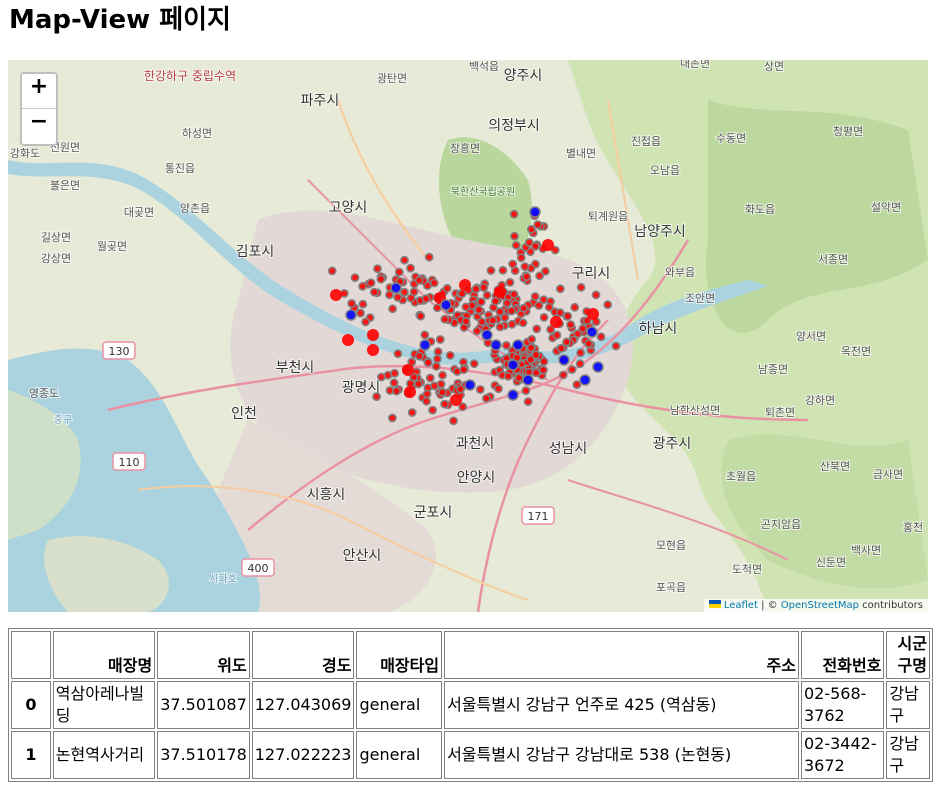  Describe the element at coordinates (820, 605) in the screenshot. I see `osm-link: OpenStreetMap` at that location.